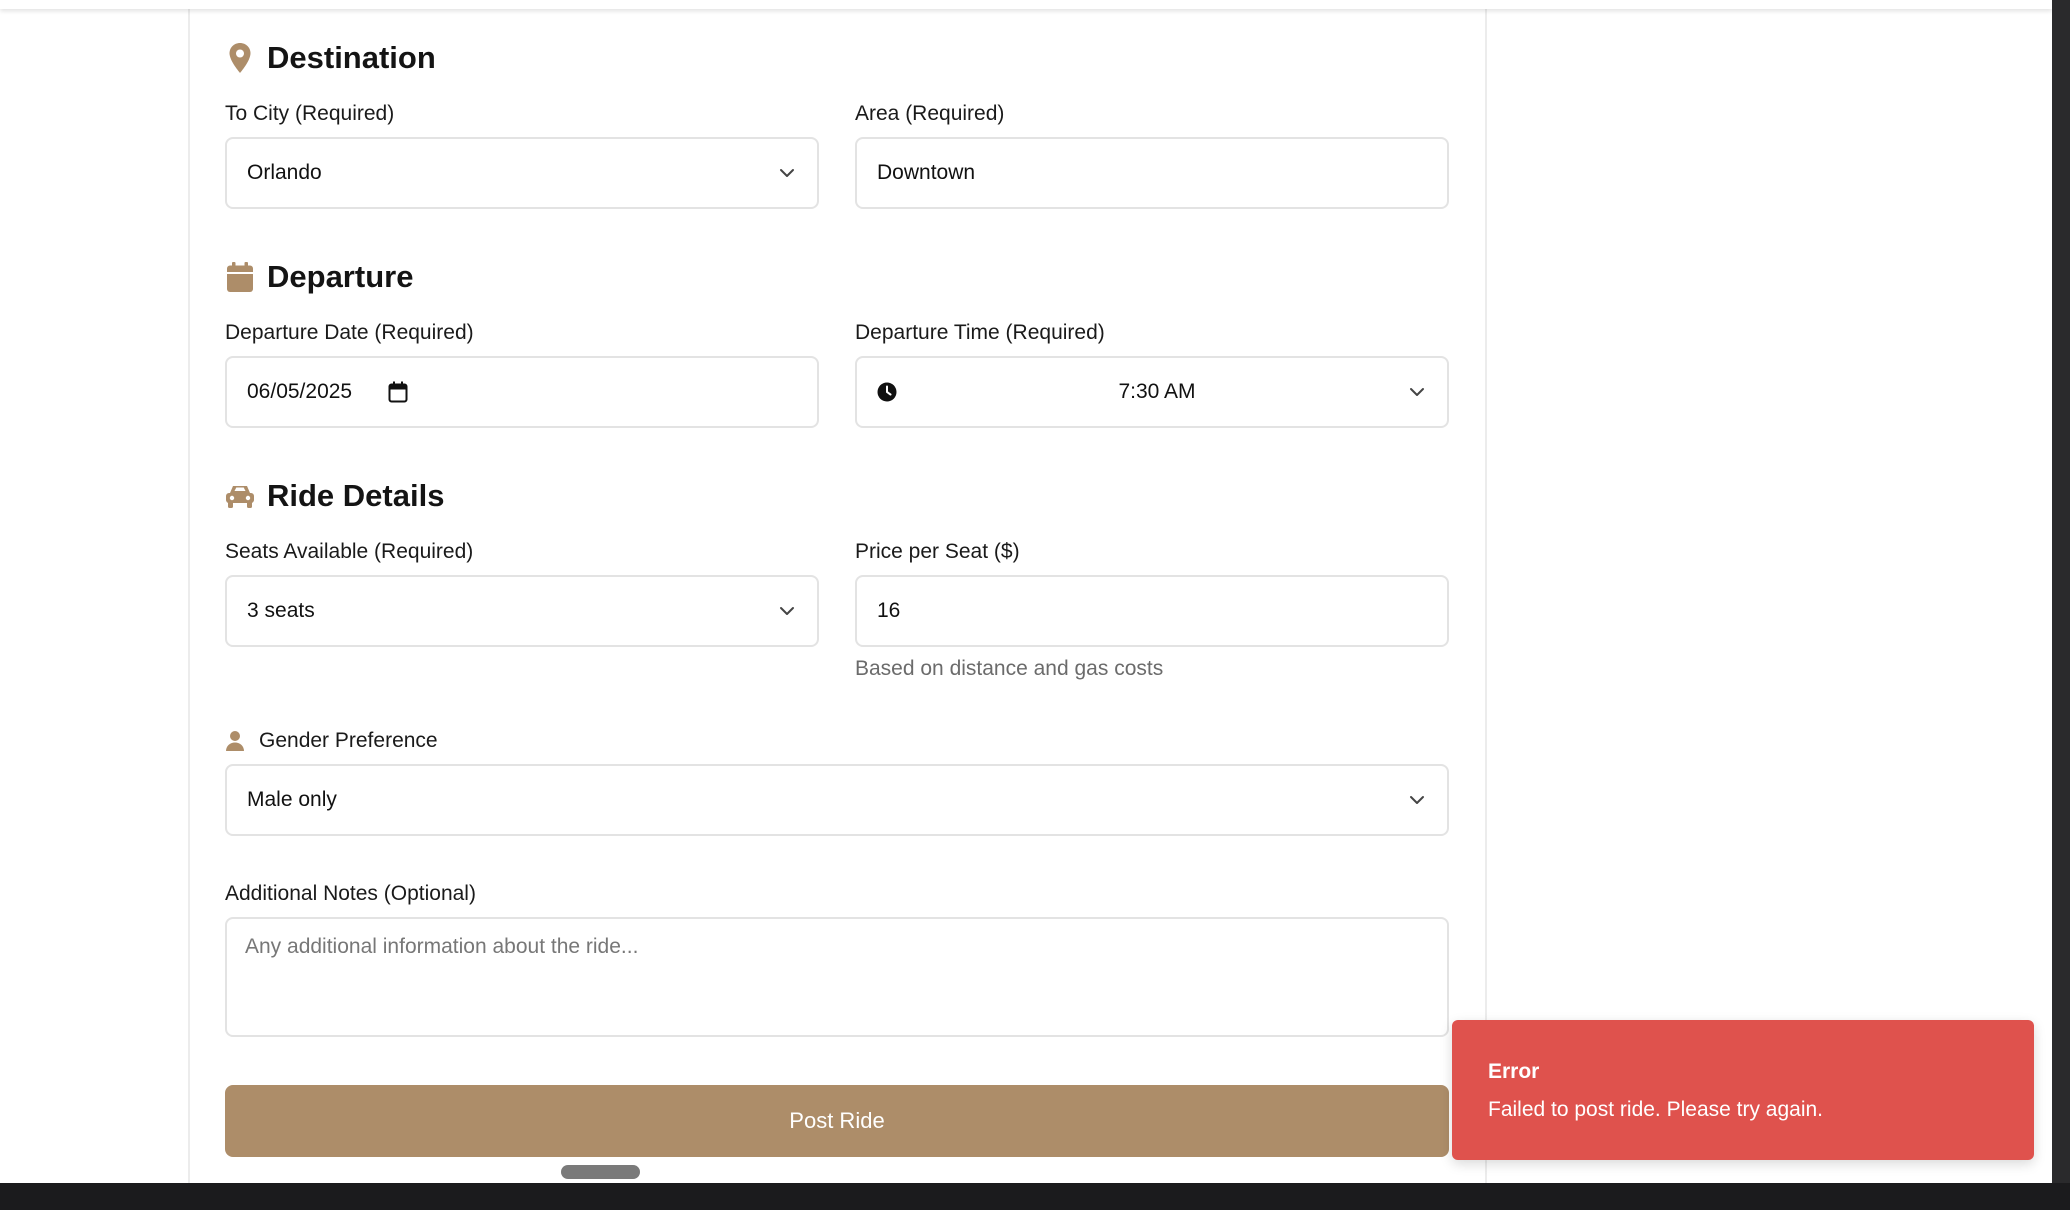 The image size is (2070, 1210). What do you see at coordinates (350, 893) in the screenshot?
I see `notes-label: Additional Notes (Optional)` at bounding box center [350, 893].